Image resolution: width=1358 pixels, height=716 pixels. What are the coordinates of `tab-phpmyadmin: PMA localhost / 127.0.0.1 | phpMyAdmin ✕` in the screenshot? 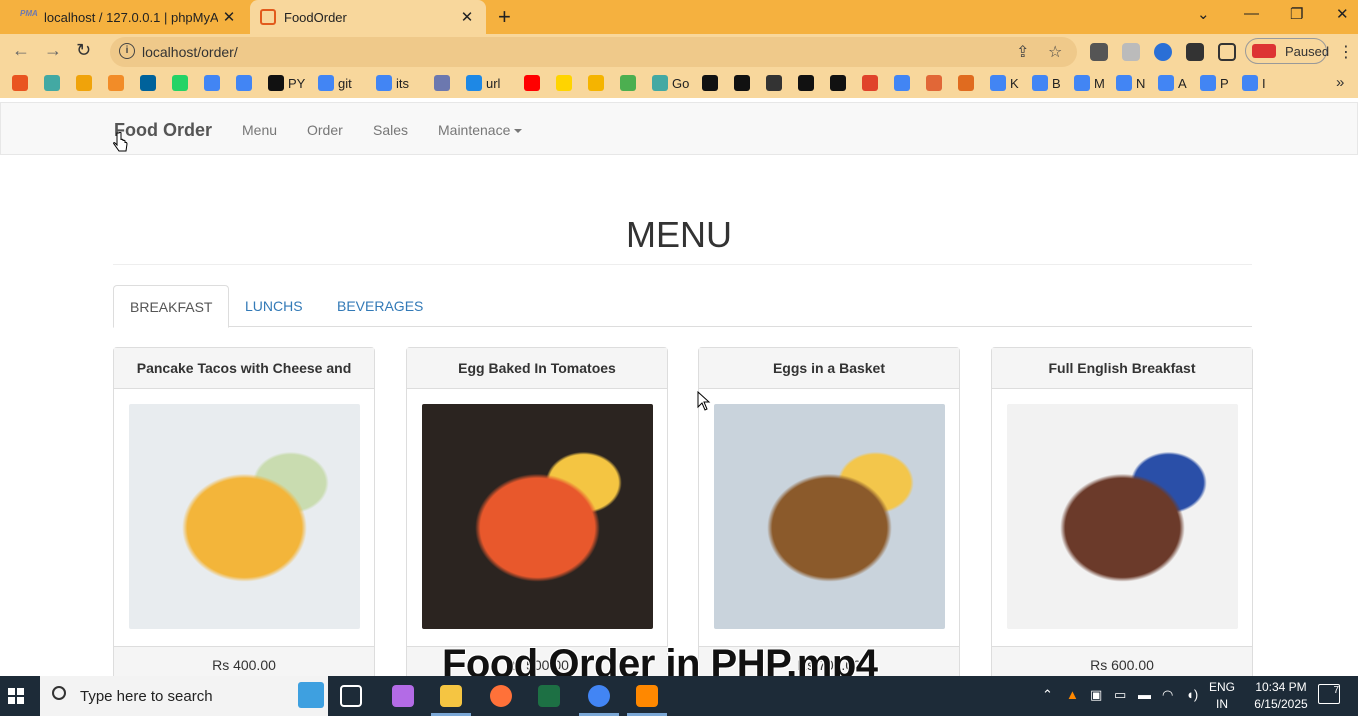 It's located at (124, 17).